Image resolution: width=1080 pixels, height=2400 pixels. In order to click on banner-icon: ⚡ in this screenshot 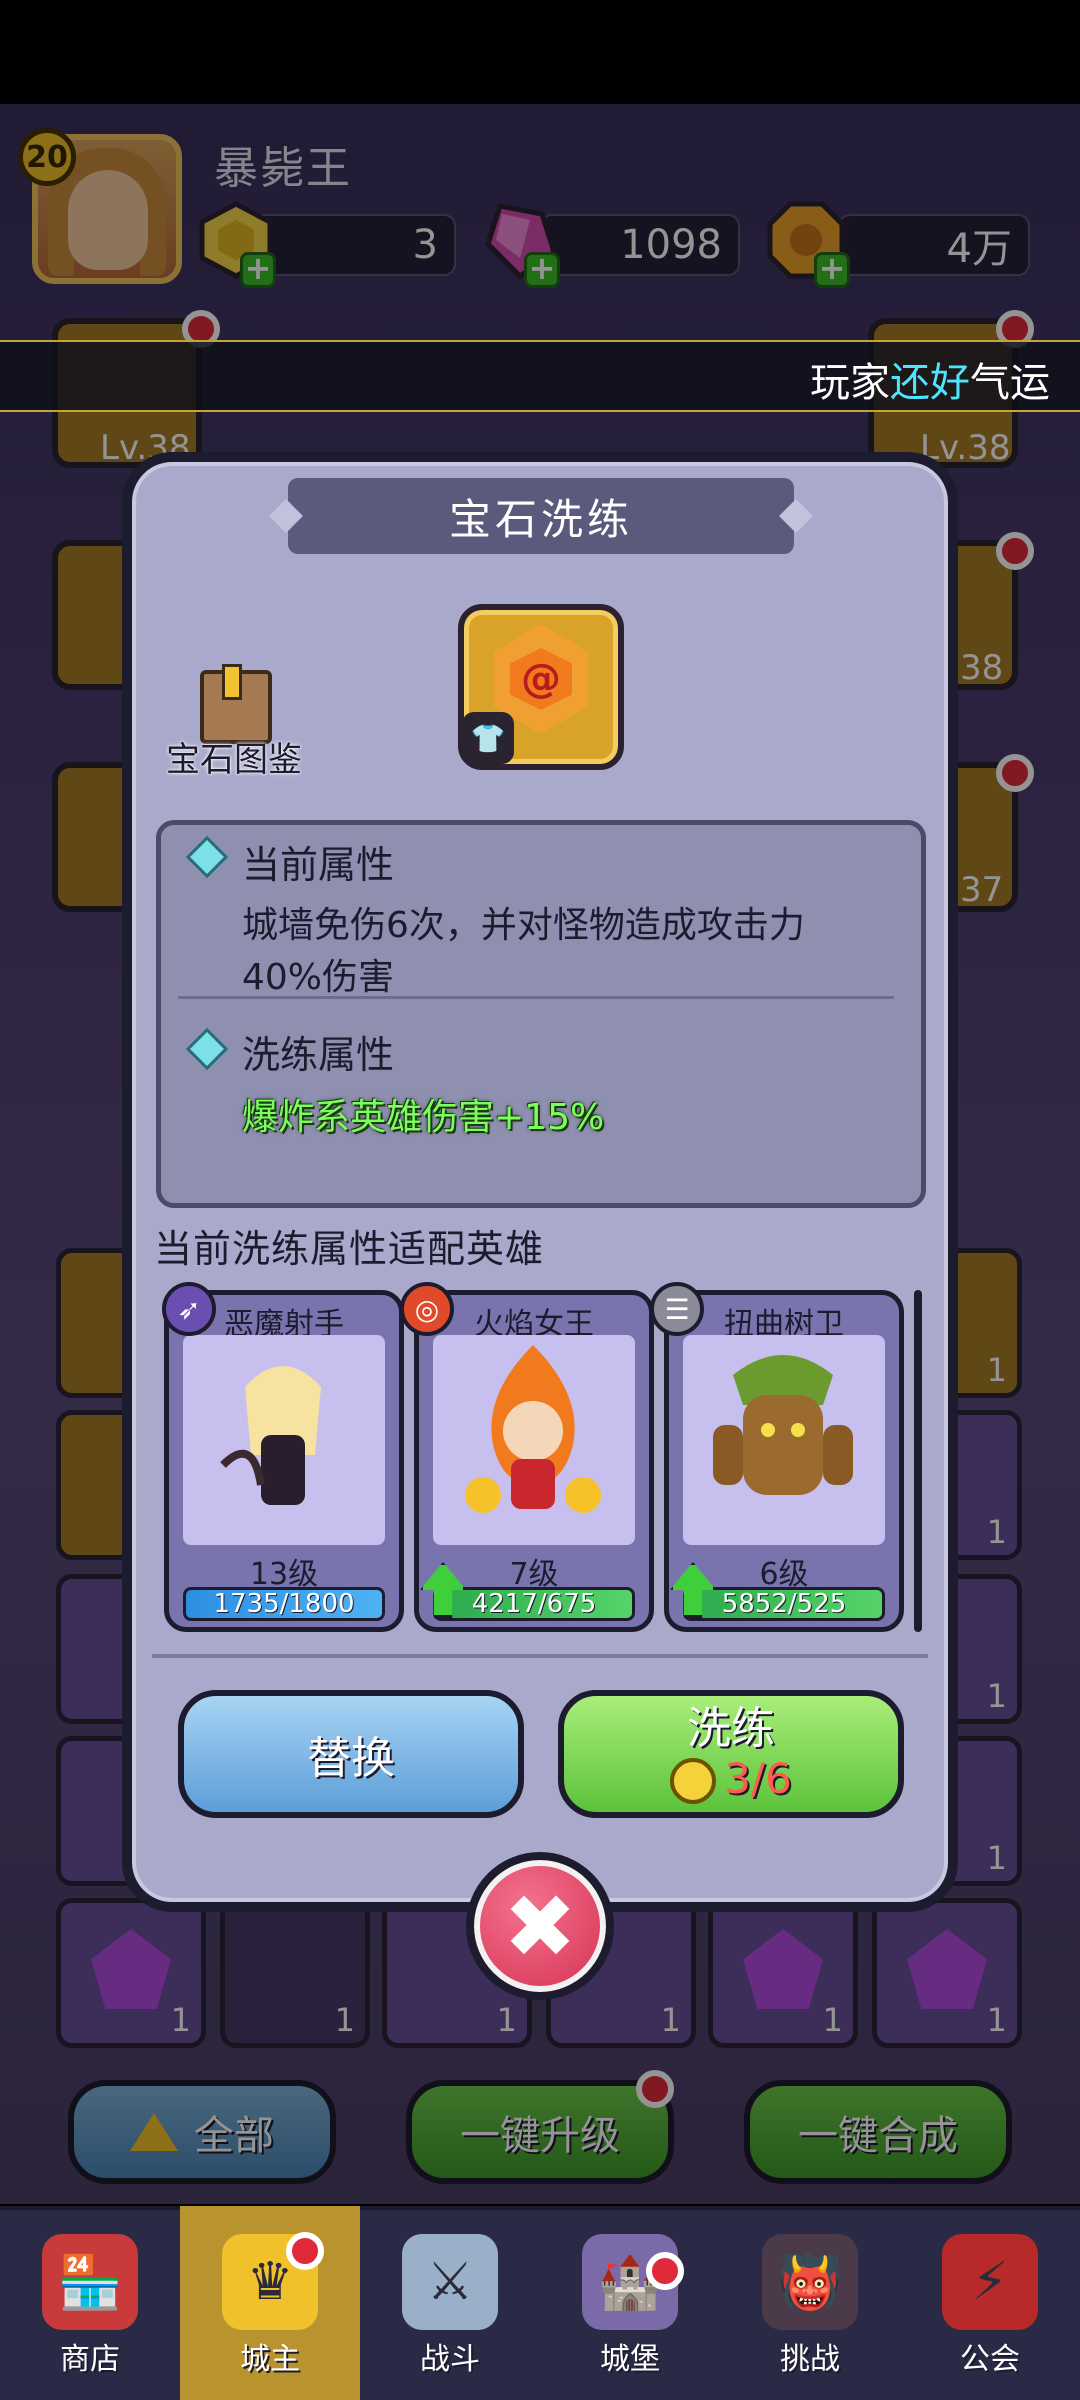, I will do `click(990, 2282)`.